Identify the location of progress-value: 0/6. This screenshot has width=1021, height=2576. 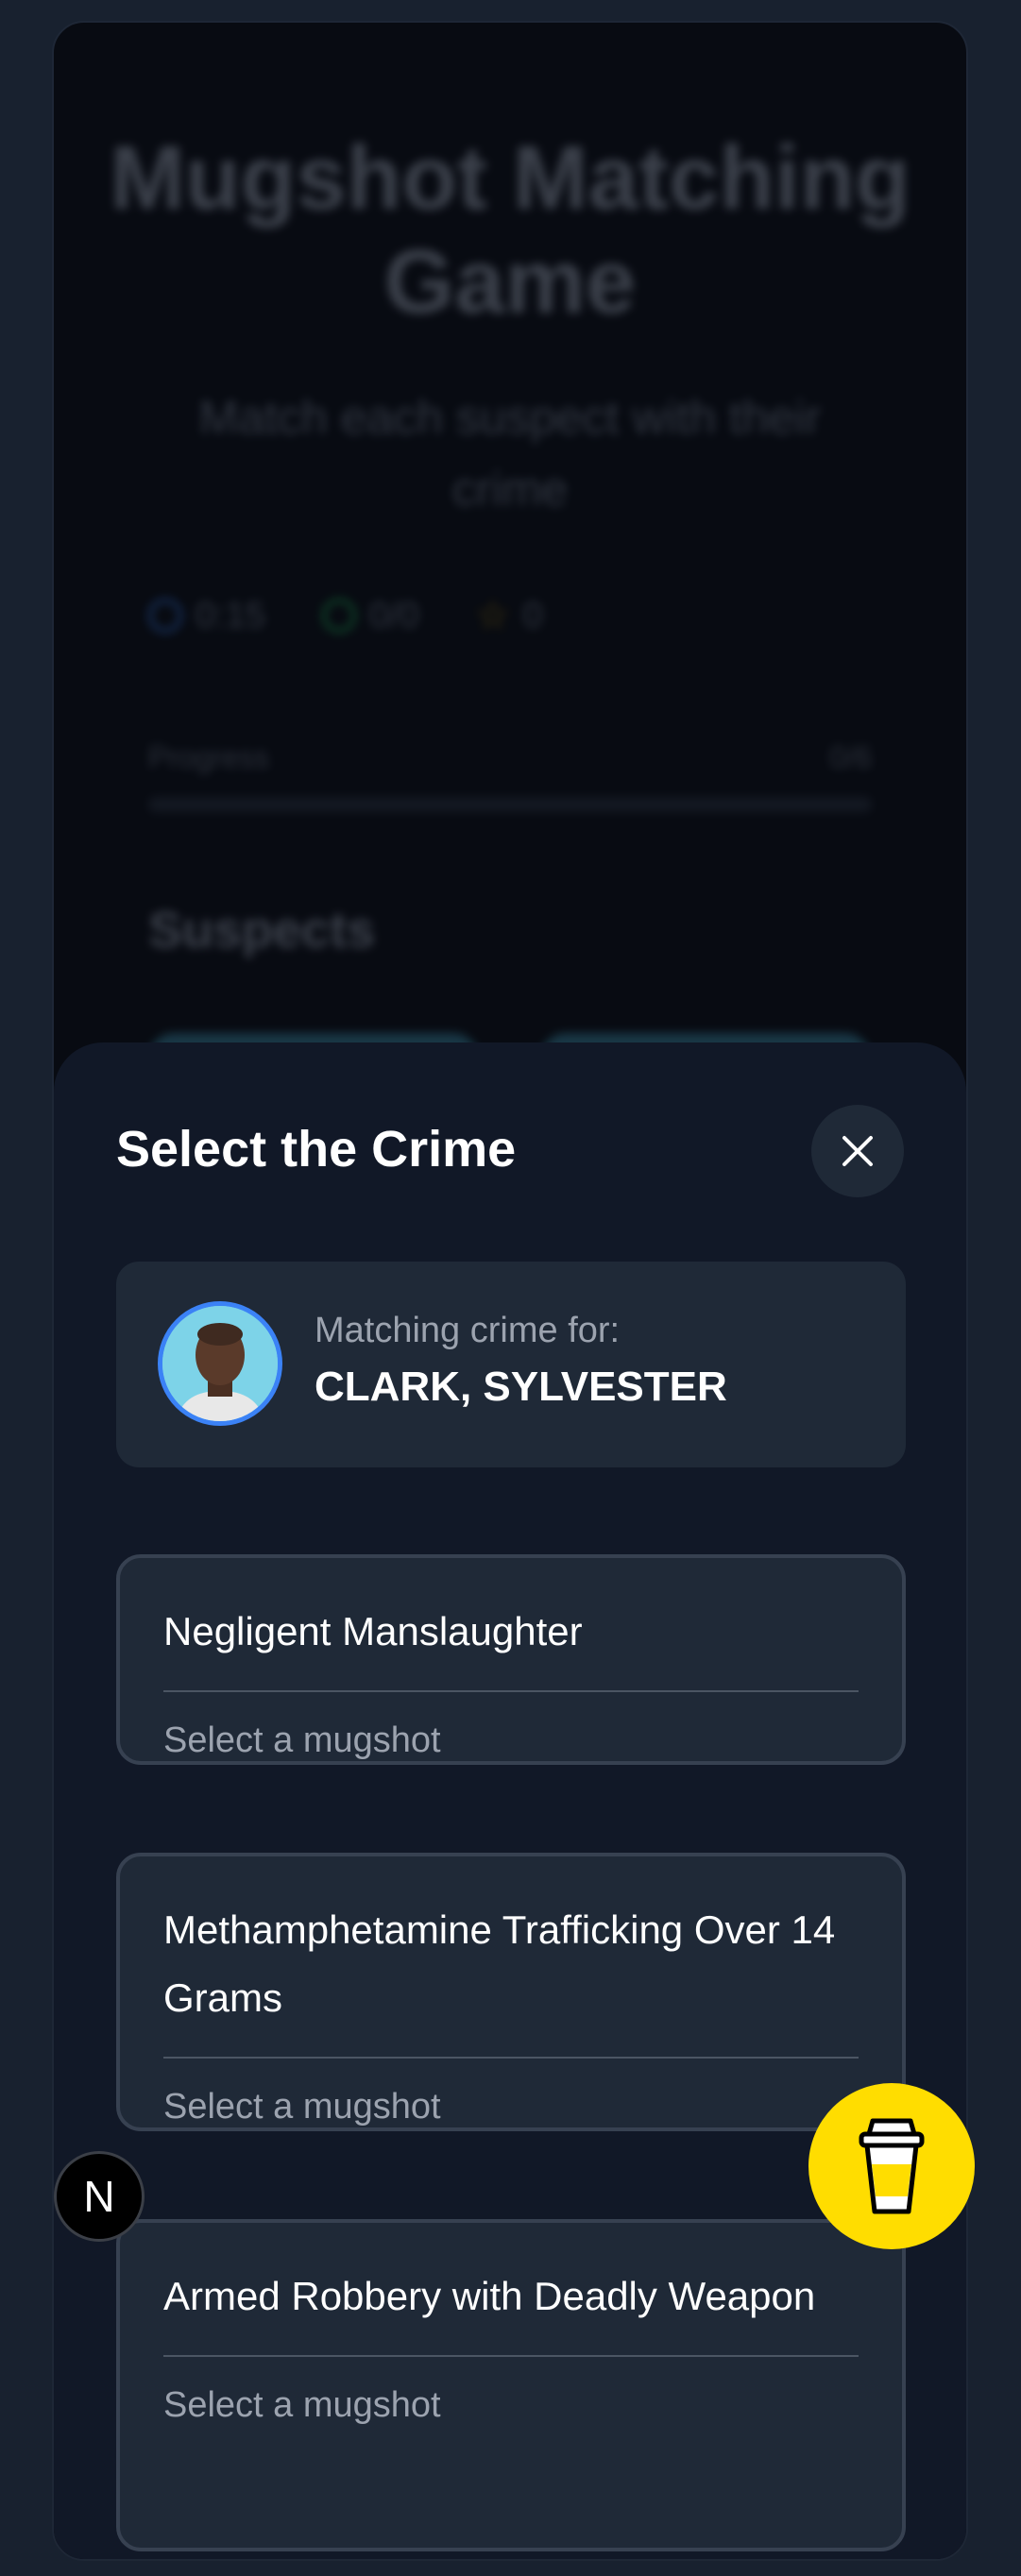
(850, 757).